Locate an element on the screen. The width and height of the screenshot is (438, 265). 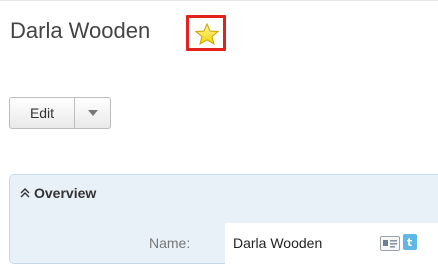
twitter-icon: t is located at coordinates (410, 242).